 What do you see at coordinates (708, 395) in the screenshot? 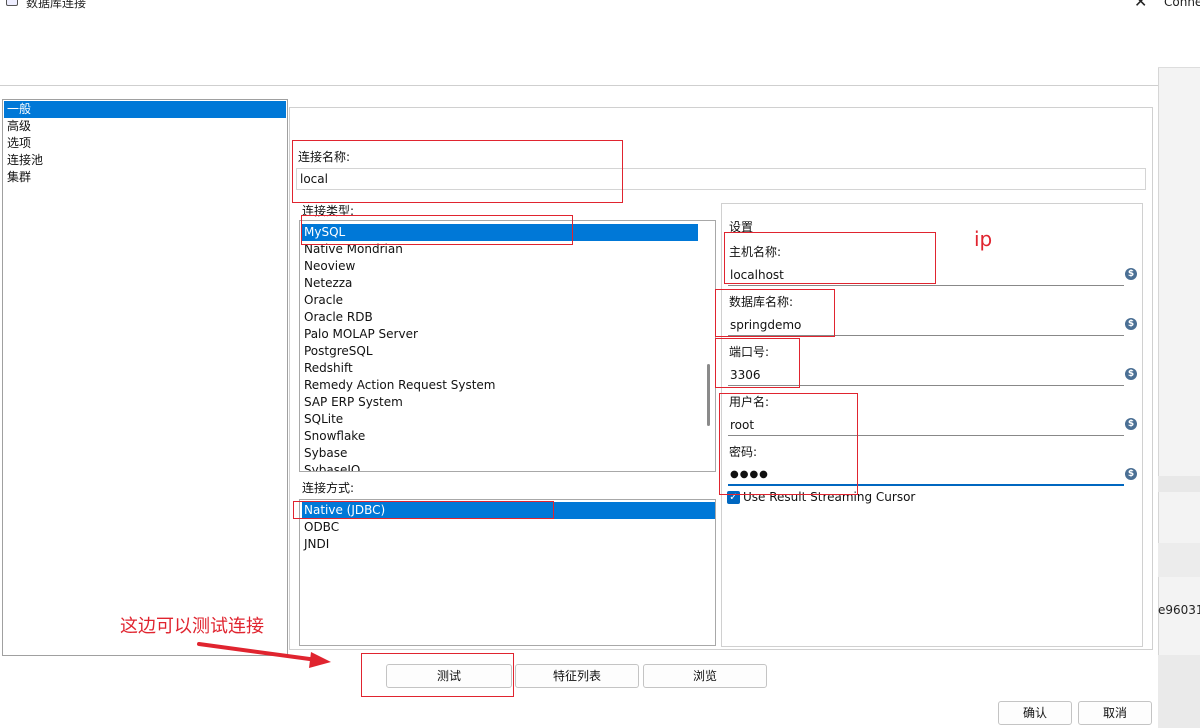
I see `scrollbar-thumb` at bounding box center [708, 395].